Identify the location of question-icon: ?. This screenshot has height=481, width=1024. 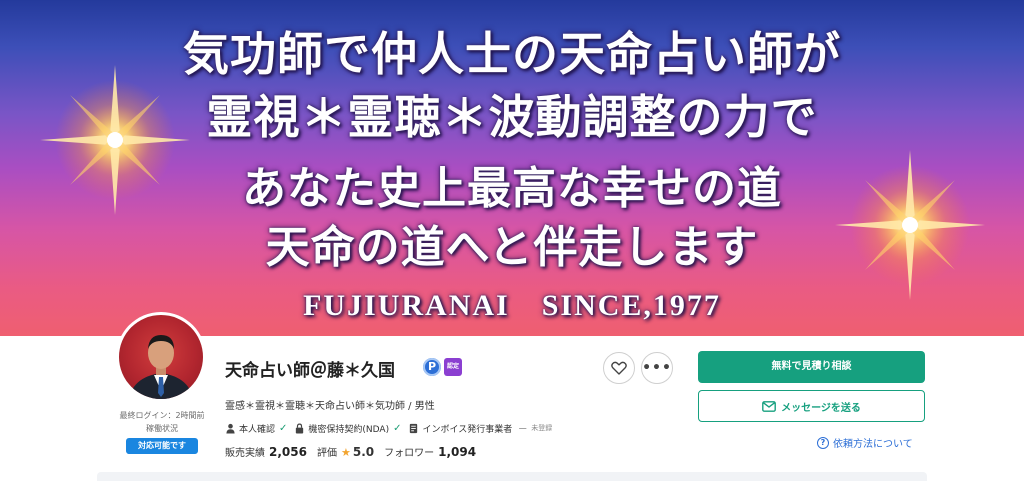
(823, 442).